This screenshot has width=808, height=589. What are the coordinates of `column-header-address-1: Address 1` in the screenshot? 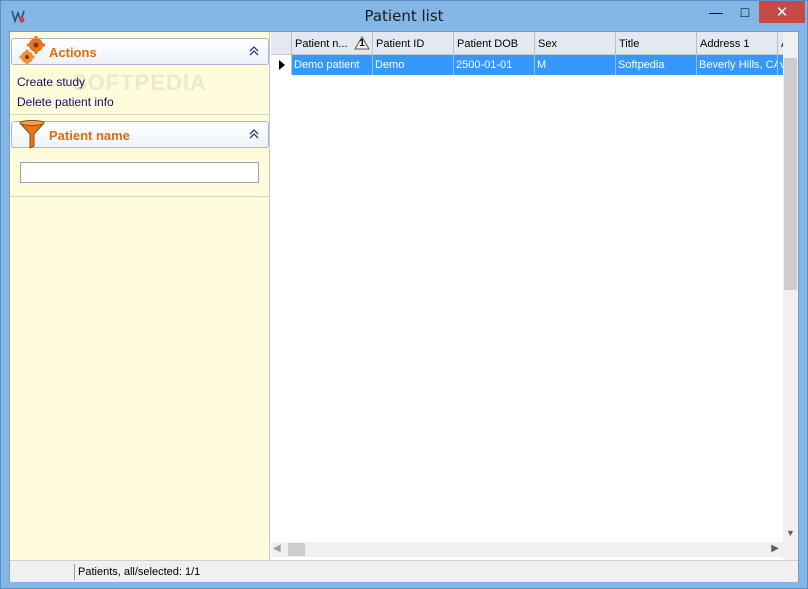 It's located at (737, 43).